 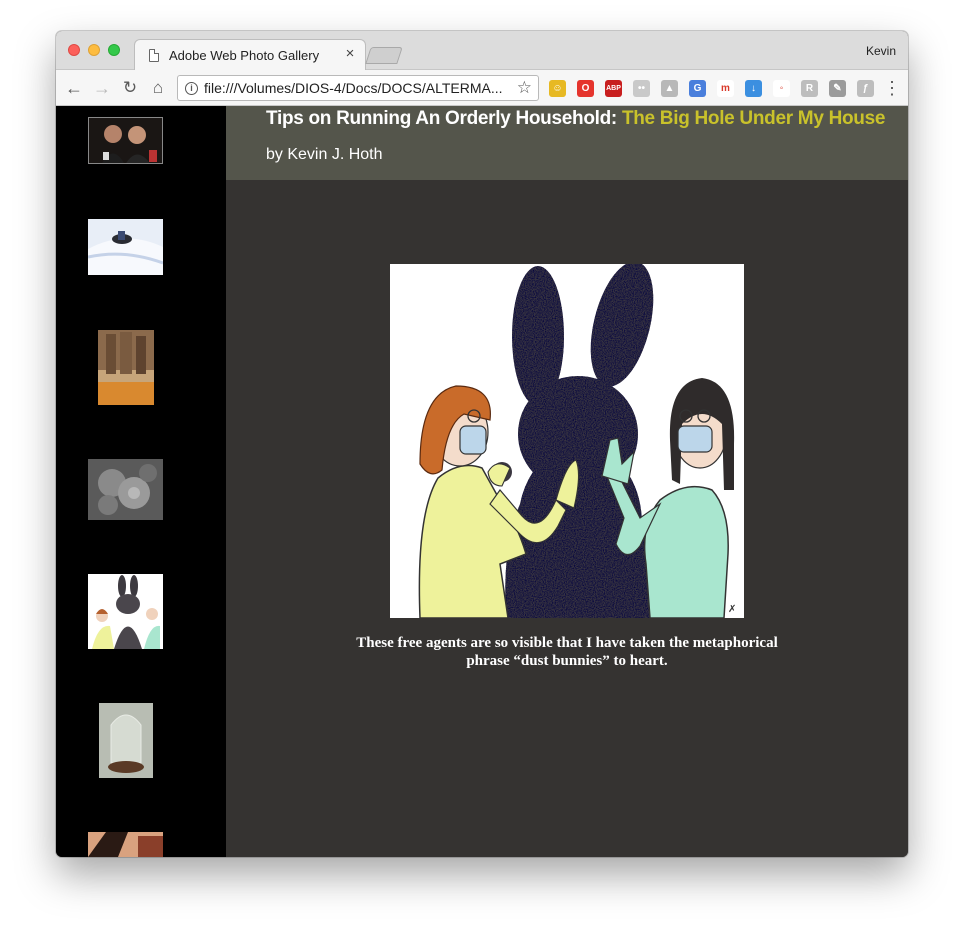 What do you see at coordinates (158, 88) in the screenshot?
I see `home-icon: ⌂` at bounding box center [158, 88].